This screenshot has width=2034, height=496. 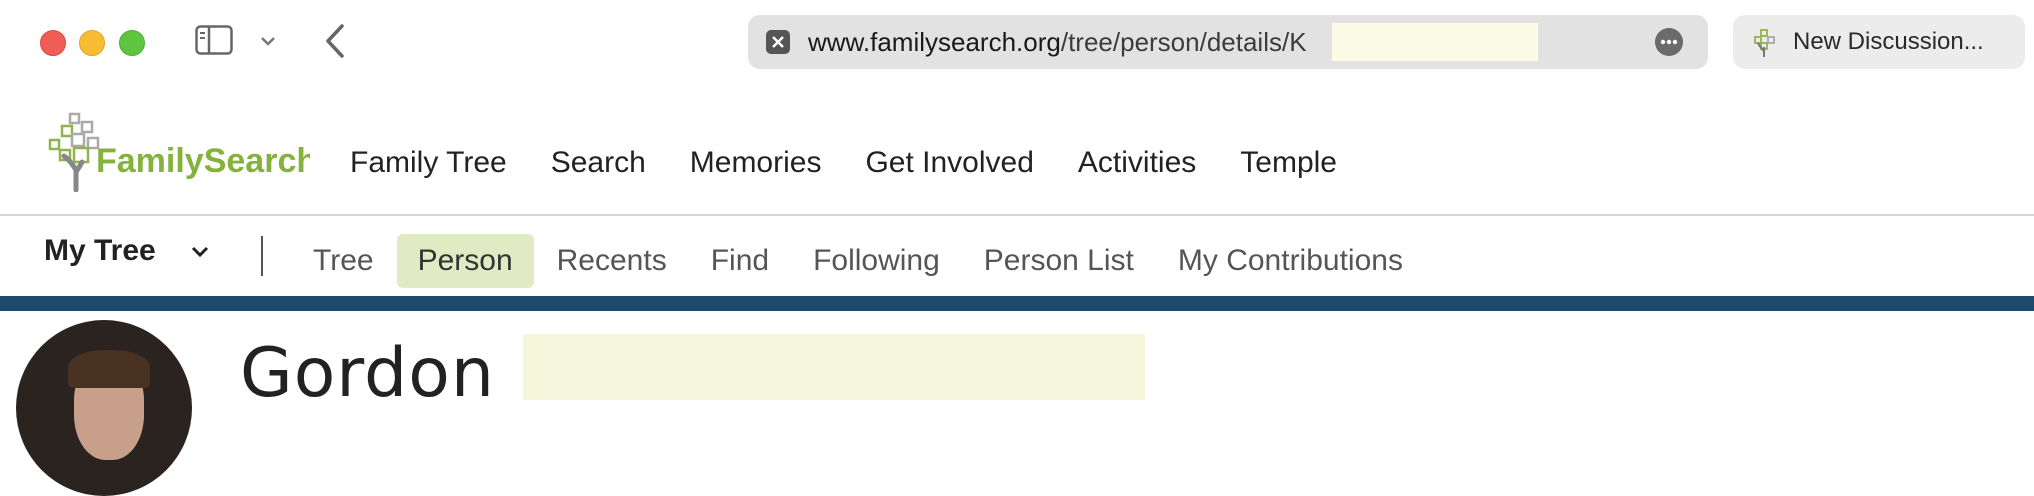 I want to click on subnav-recents: Recents, so click(x=612, y=261).